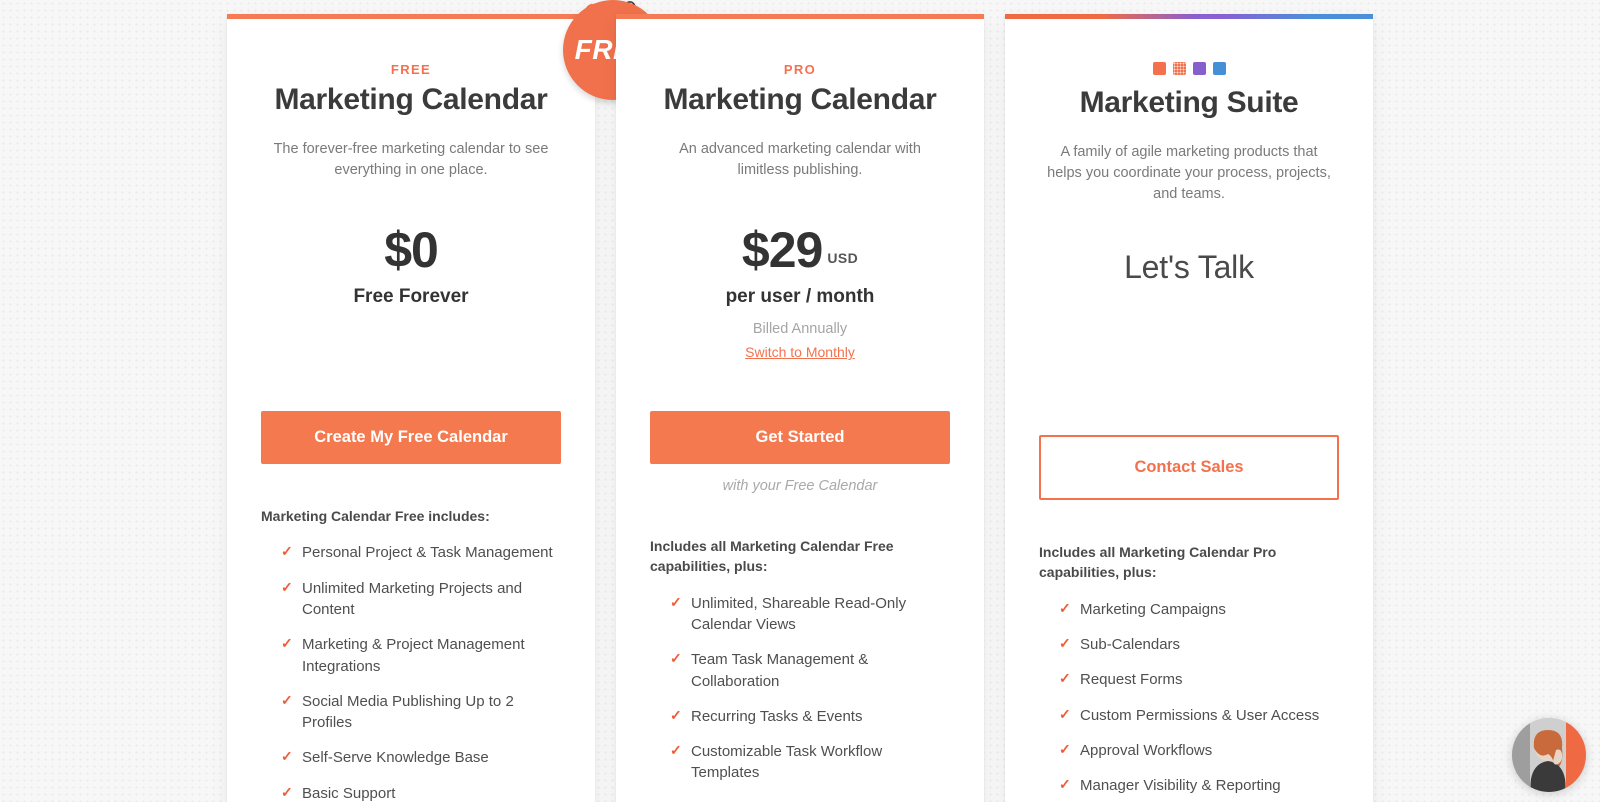 The height and width of the screenshot is (802, 1600). I want to click on price-currency-pro: USD, so click(843, 258).